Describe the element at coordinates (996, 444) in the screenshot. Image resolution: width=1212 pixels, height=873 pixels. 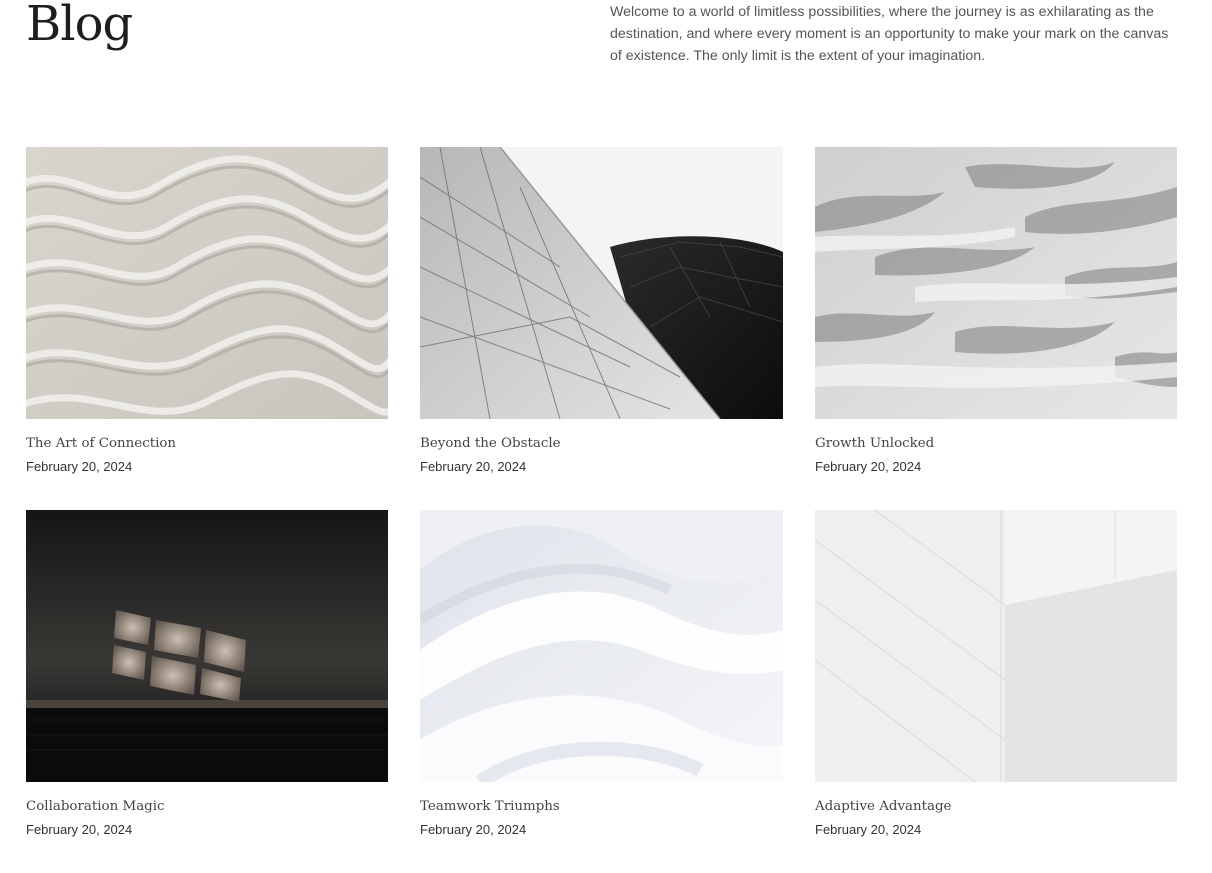
I see `post-title: Growth Unlocked` at that location.